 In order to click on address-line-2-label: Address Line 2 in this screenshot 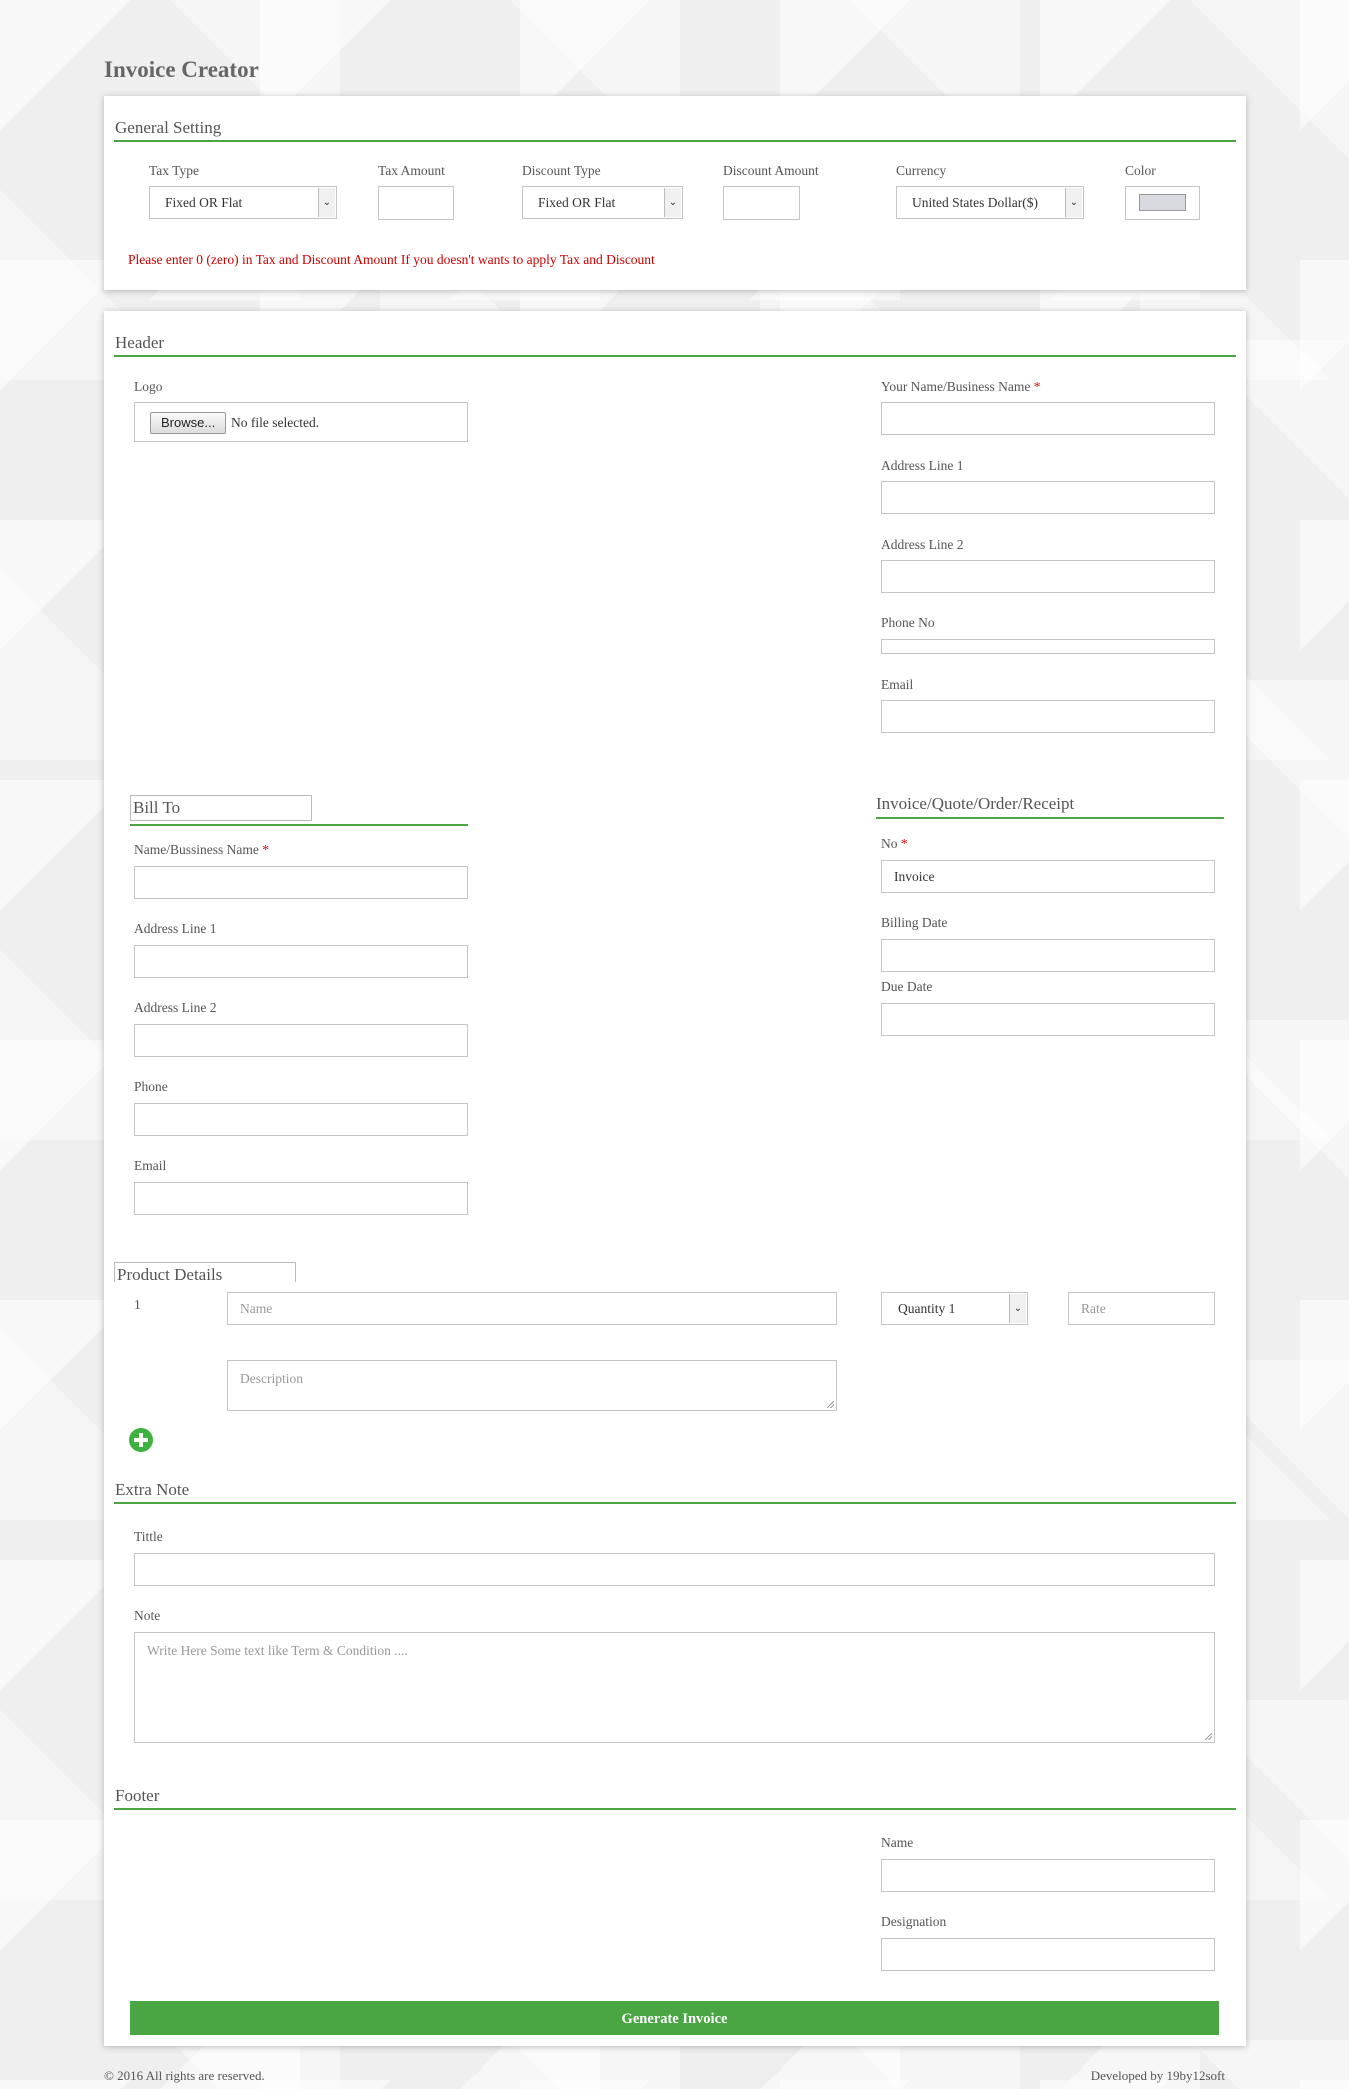, I will do `click(922, 544)`.